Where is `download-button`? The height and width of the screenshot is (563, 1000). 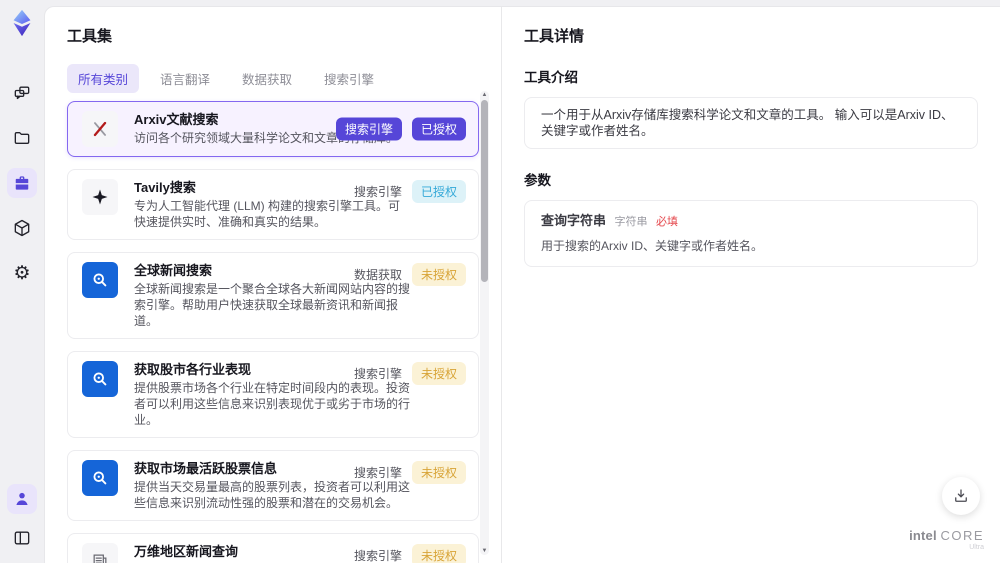
download-button is located at coordinates (961, 496).